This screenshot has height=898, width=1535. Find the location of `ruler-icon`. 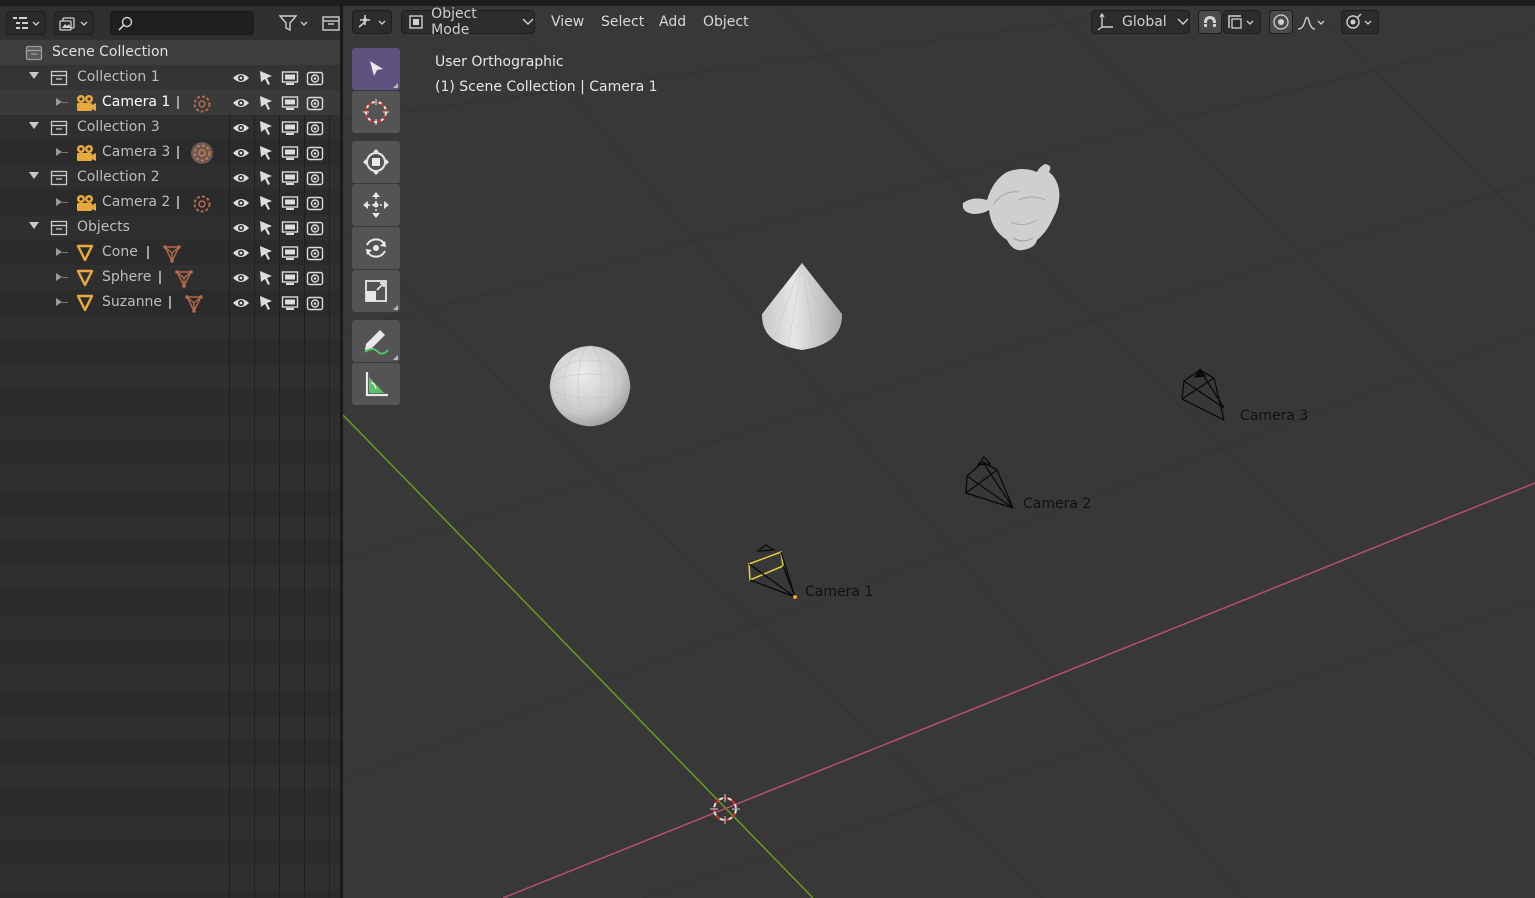

ruler-icon is located at coordinates (376, 384).